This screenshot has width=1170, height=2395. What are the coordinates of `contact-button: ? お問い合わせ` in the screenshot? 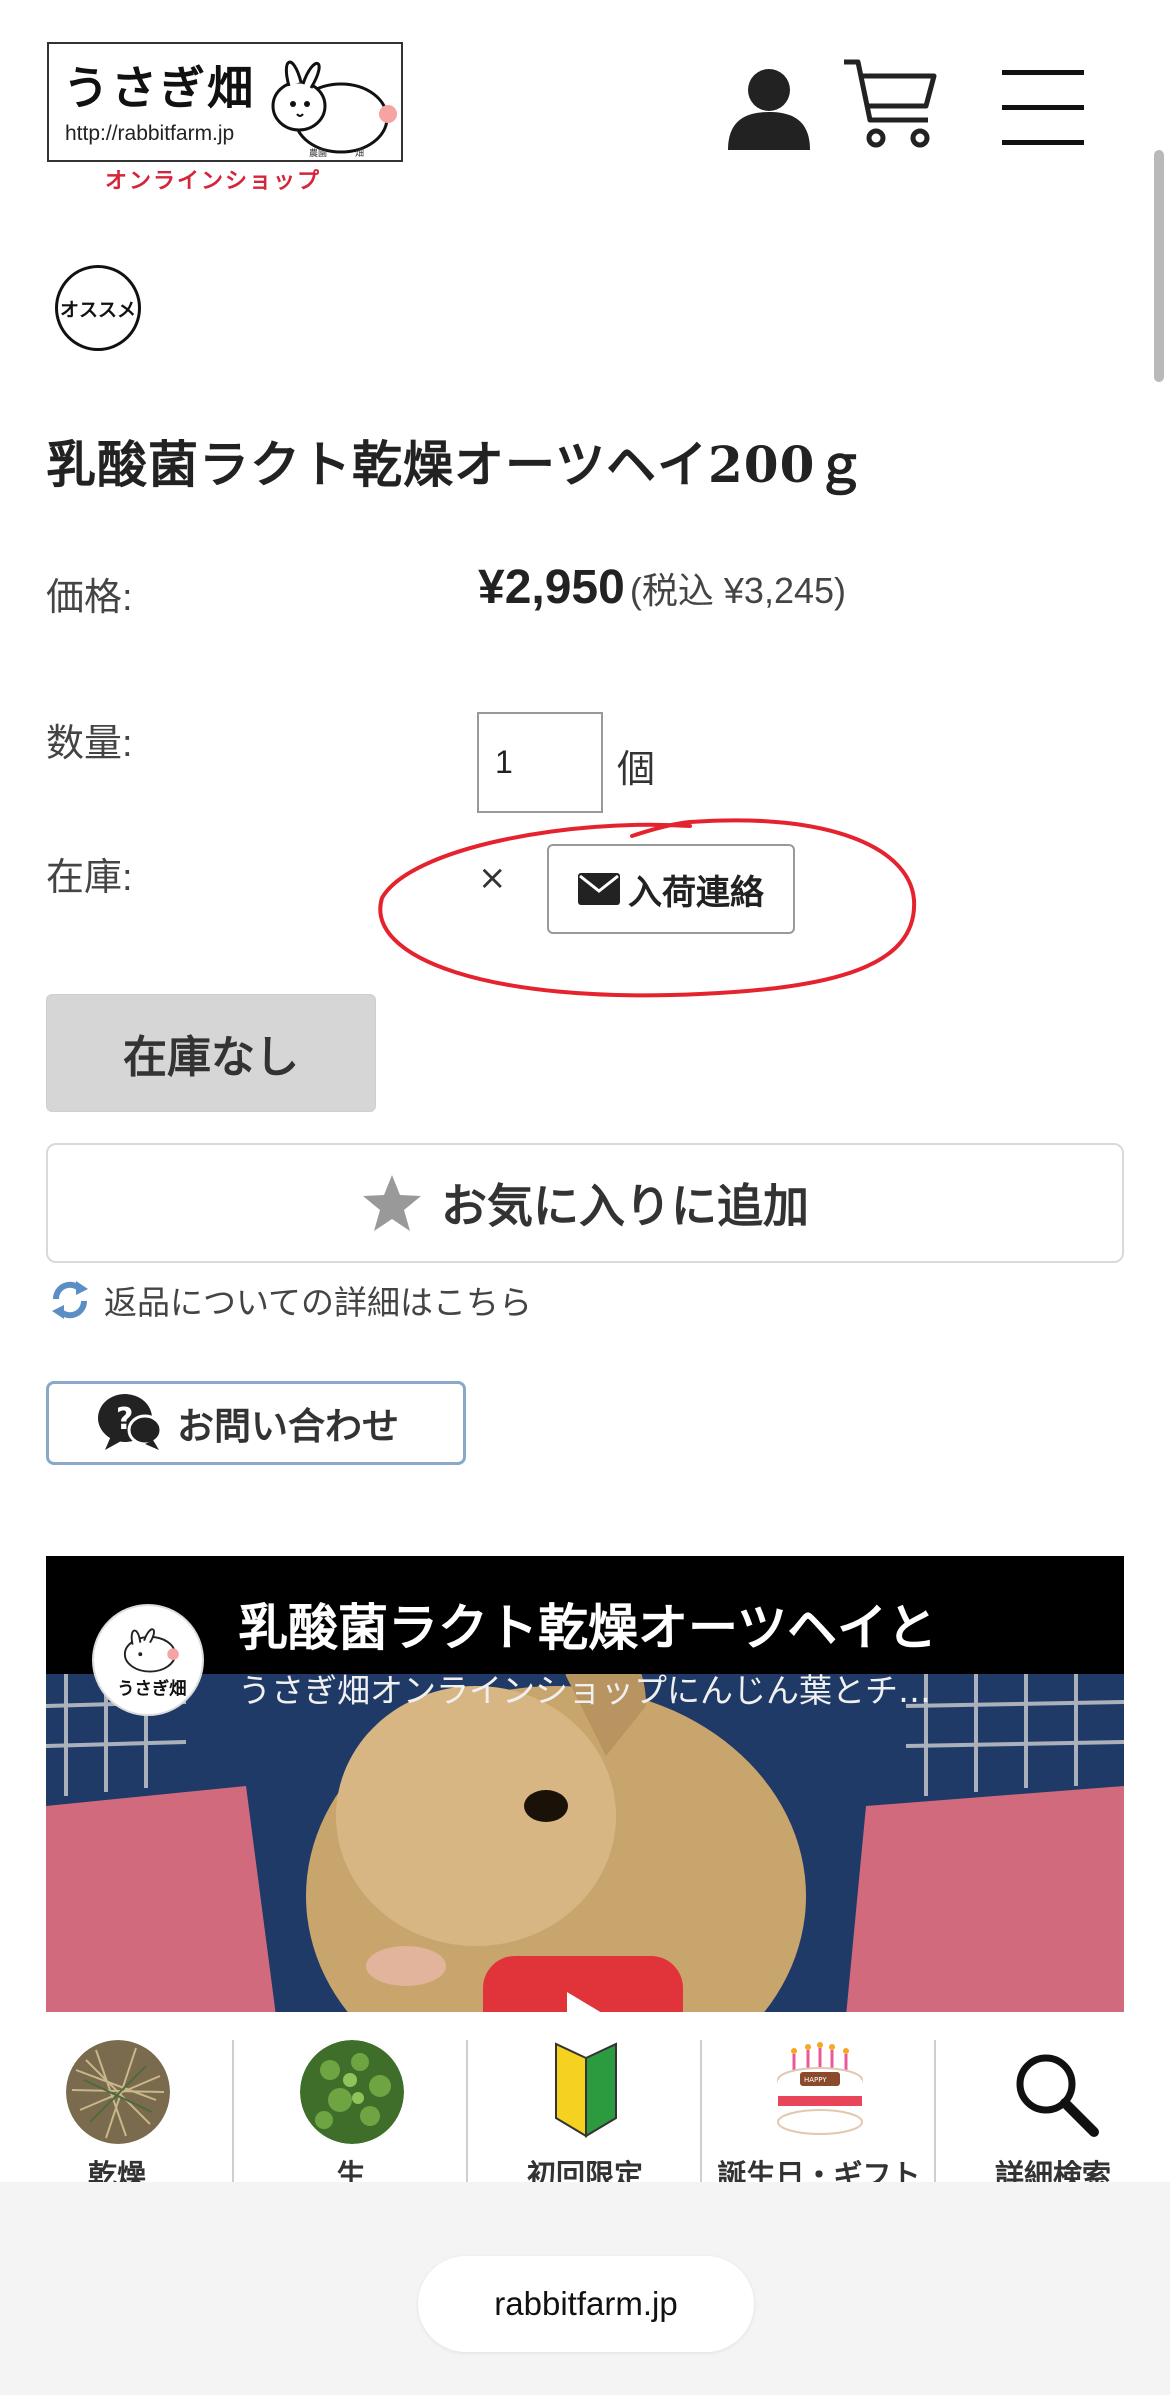 It's located at (256, 1423).